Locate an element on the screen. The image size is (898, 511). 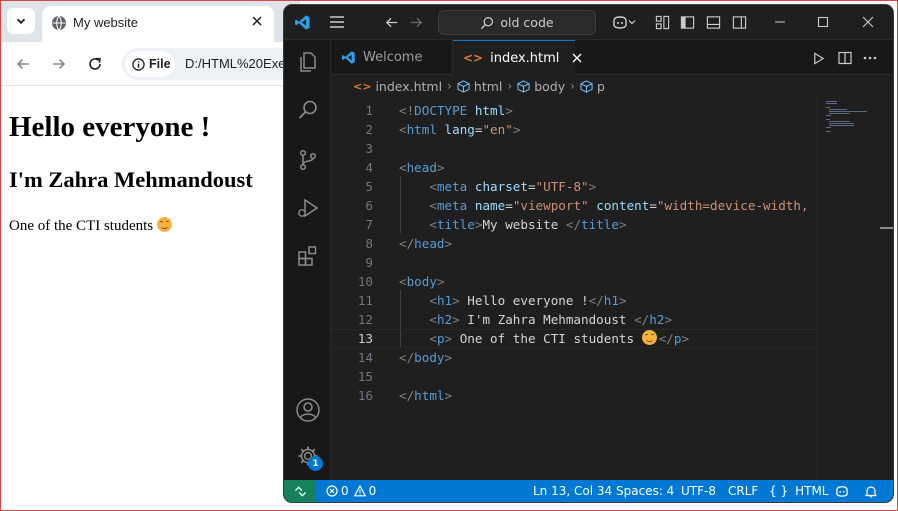
line-number: 11 is located at coordinates (365, 300).